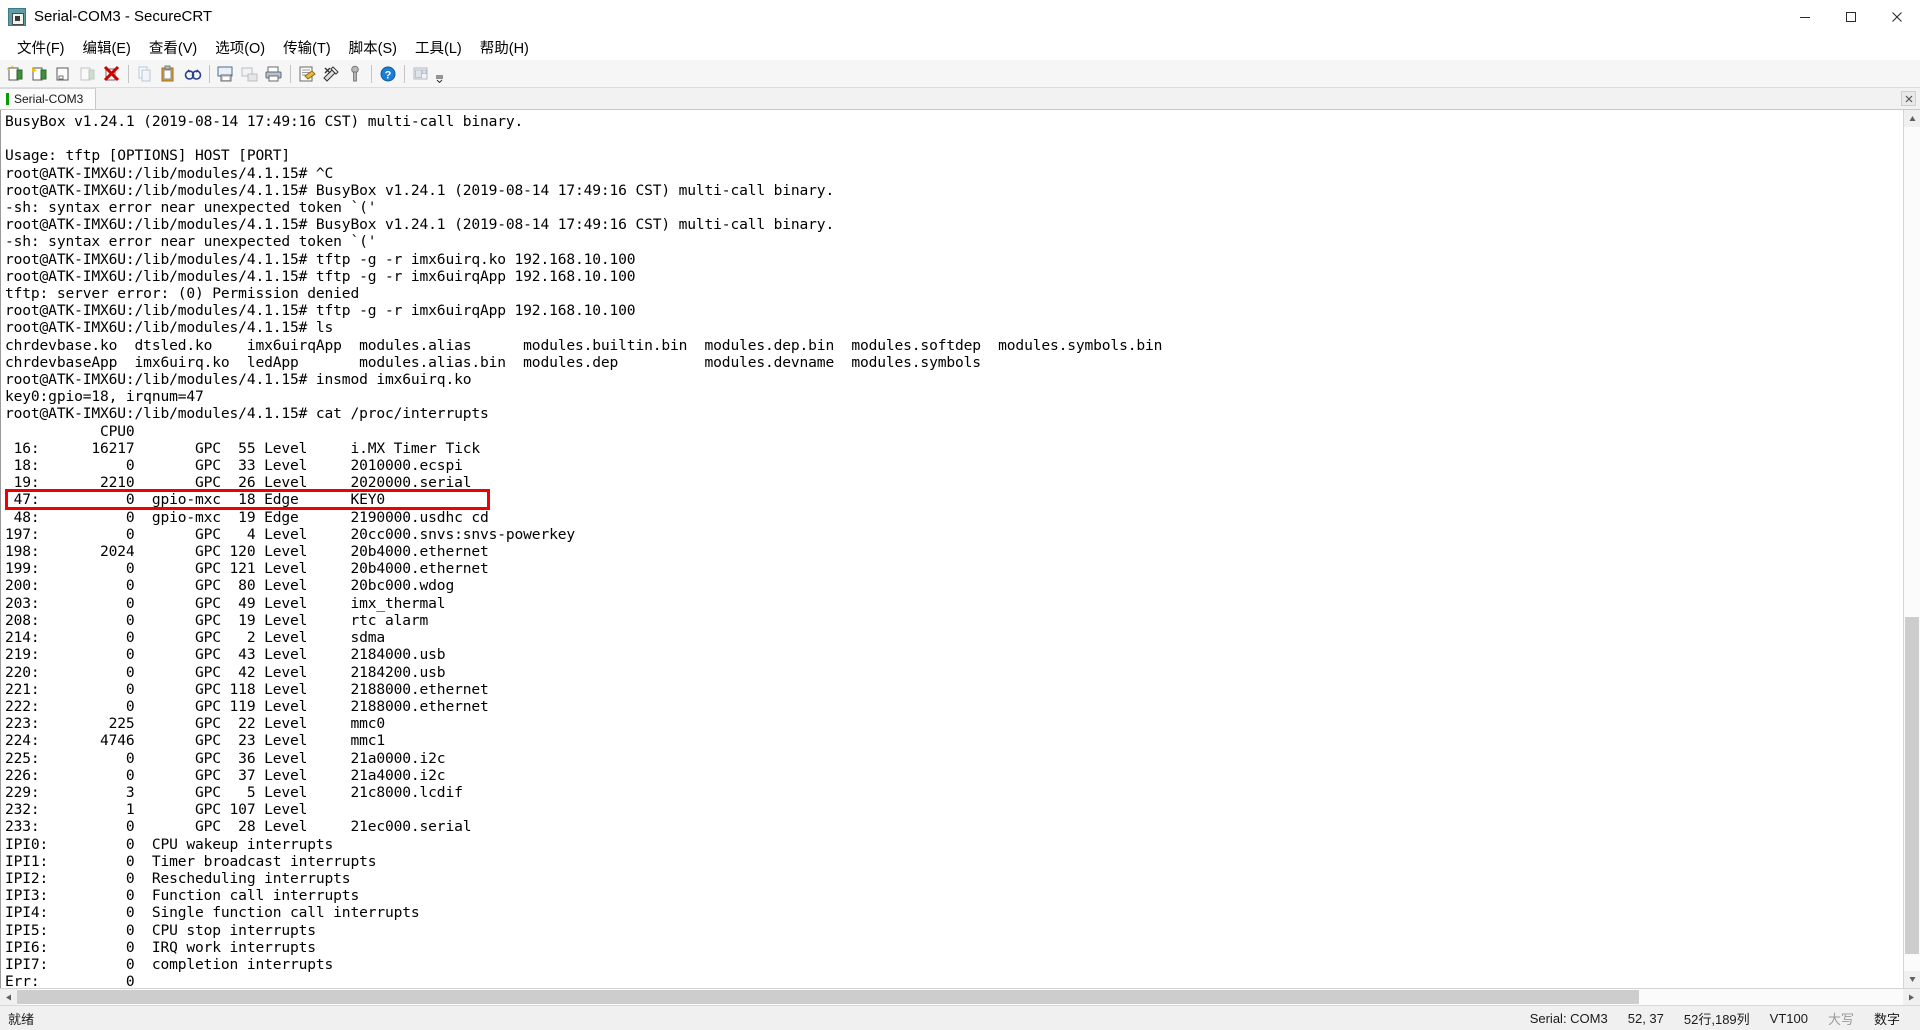 This screenshot has width=1920, height=1030. I want to click on scroll-up-arrow-icon, so click(1912, 118).